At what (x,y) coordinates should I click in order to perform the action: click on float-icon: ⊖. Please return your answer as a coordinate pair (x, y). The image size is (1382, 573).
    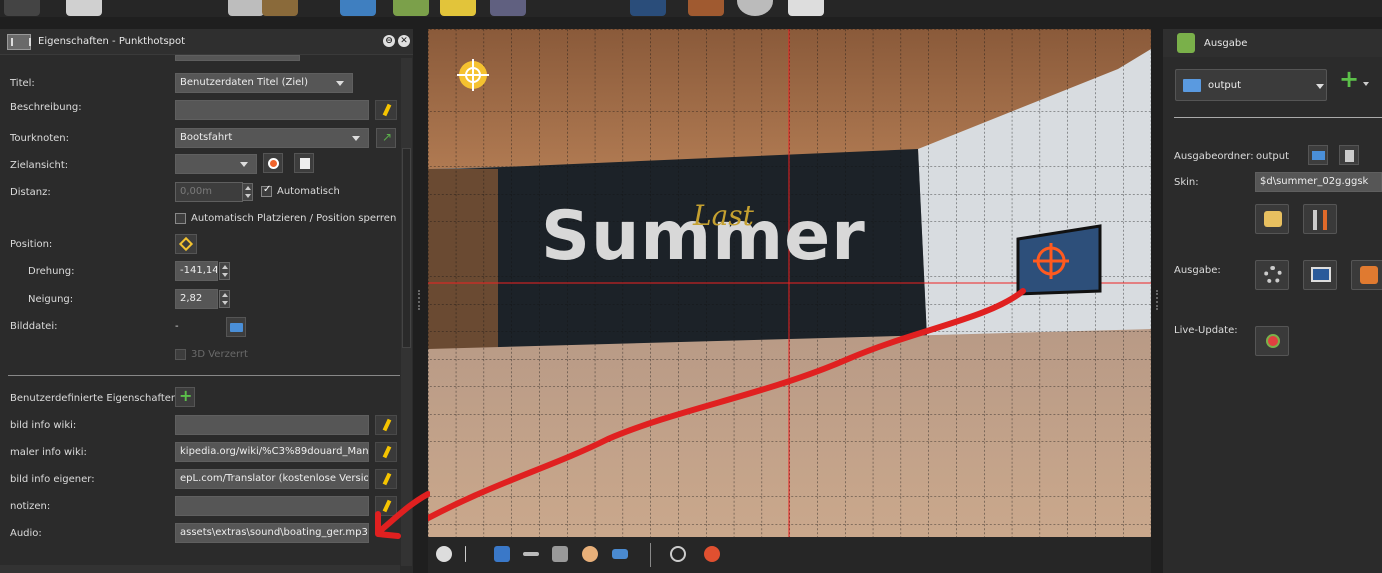
    Looking at the image, I should click on (389, 41).